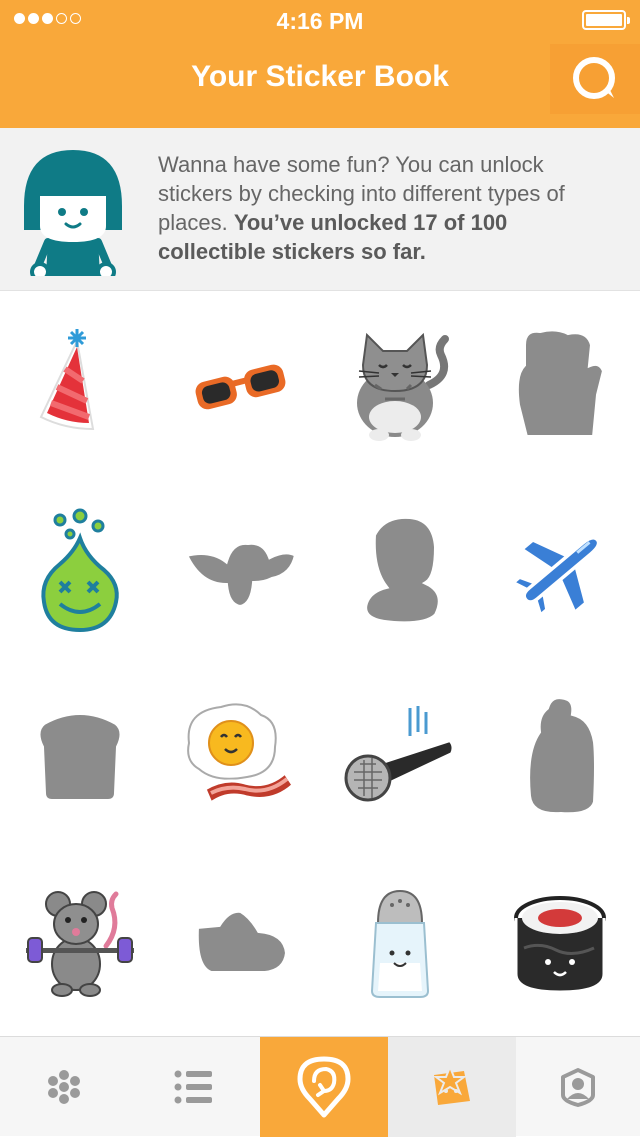  I want to click on sticker-salt-shaker, so click(400, 943).